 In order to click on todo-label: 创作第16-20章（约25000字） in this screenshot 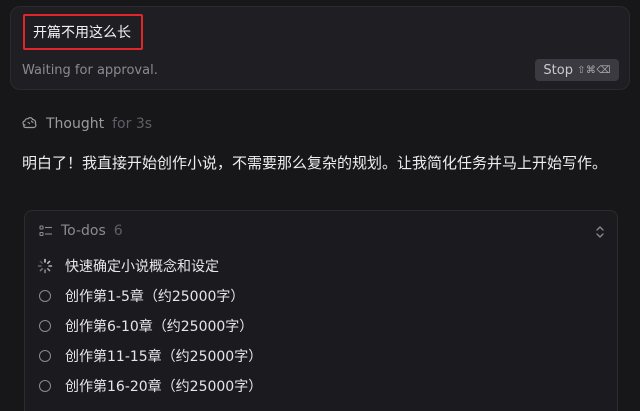, I will do `click(164, 387)`.